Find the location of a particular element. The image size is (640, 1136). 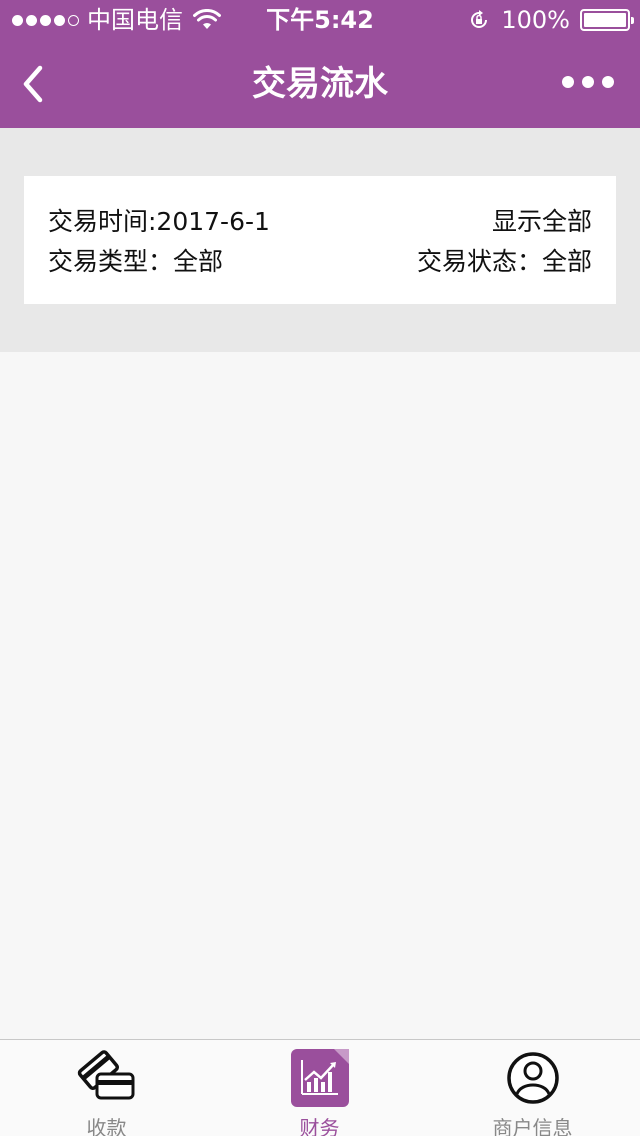

tab-bar: 收款 财务 商户信息 is located at coordinates (320, 1087).